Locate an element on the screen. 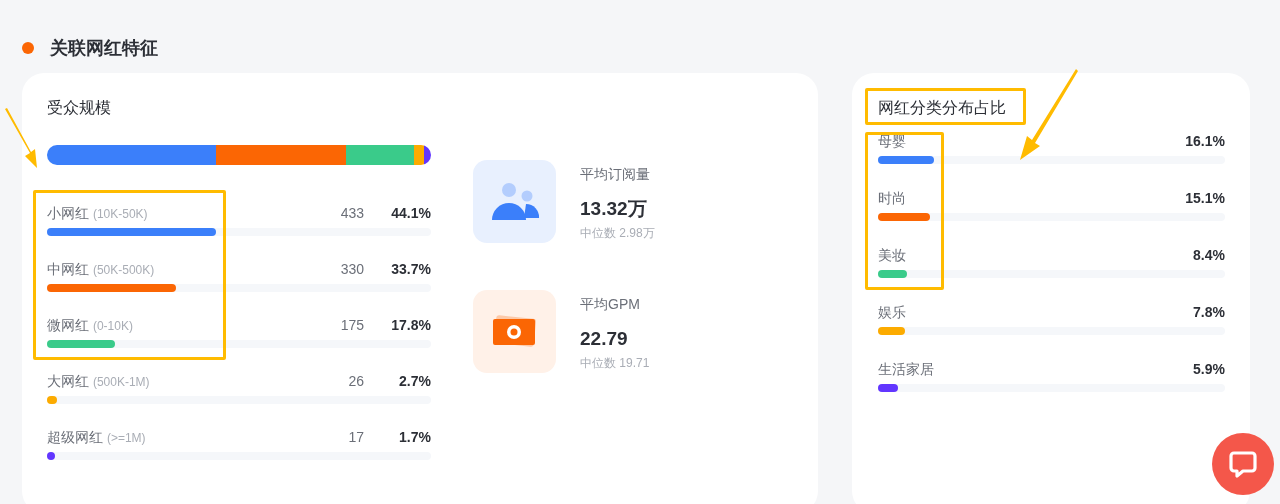 This screenshot has width=1280, height=504. category-label: 母婴 is located at coordinates (892, 141).